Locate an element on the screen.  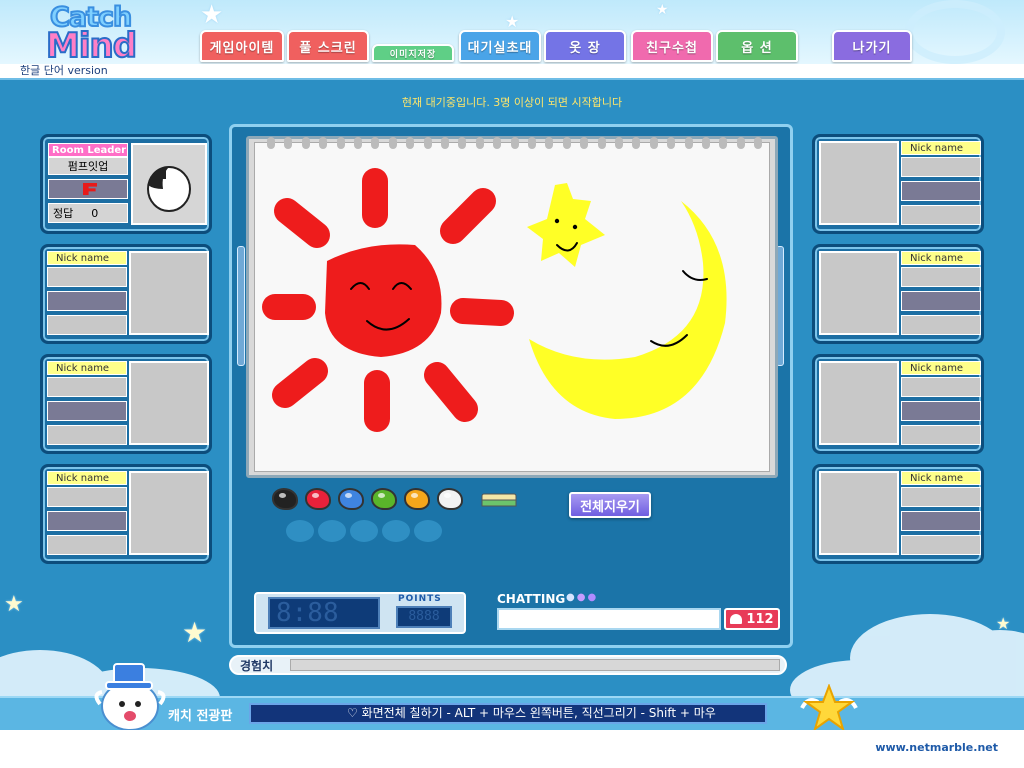
score-label: 정답 is located at coordinates (63, 213).